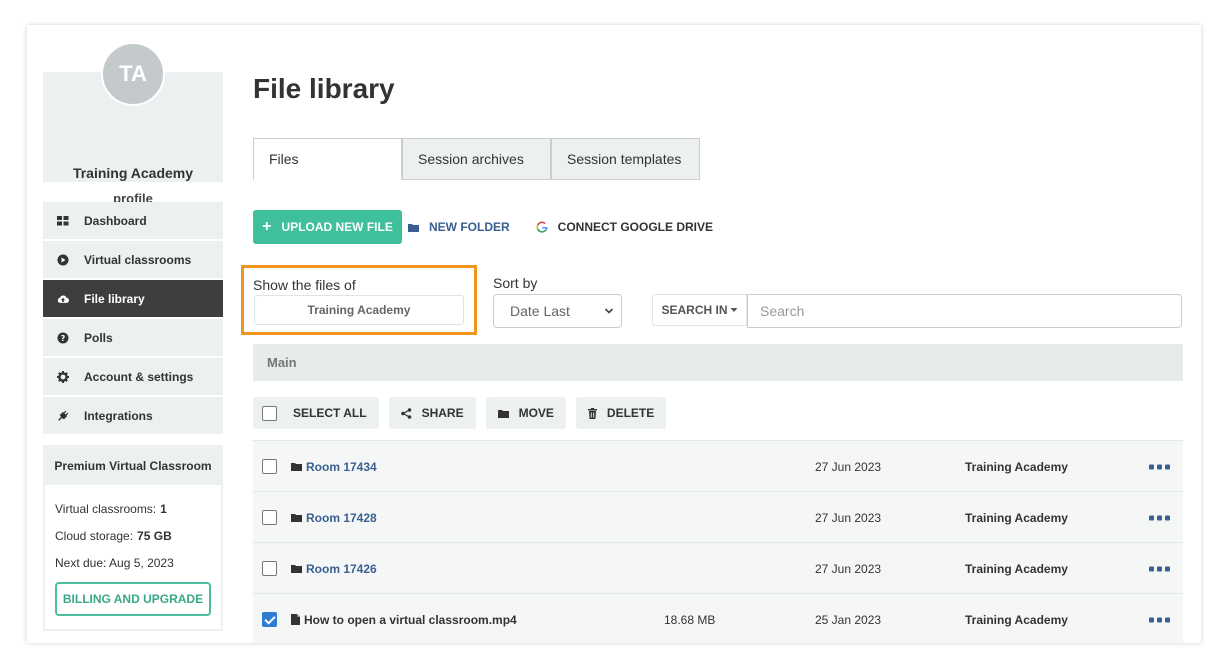 This screenshot has height=668, width=1228. Describe the element at coordinates (327, 159) in the screenshot. I see `tab-files: Files` at that location.